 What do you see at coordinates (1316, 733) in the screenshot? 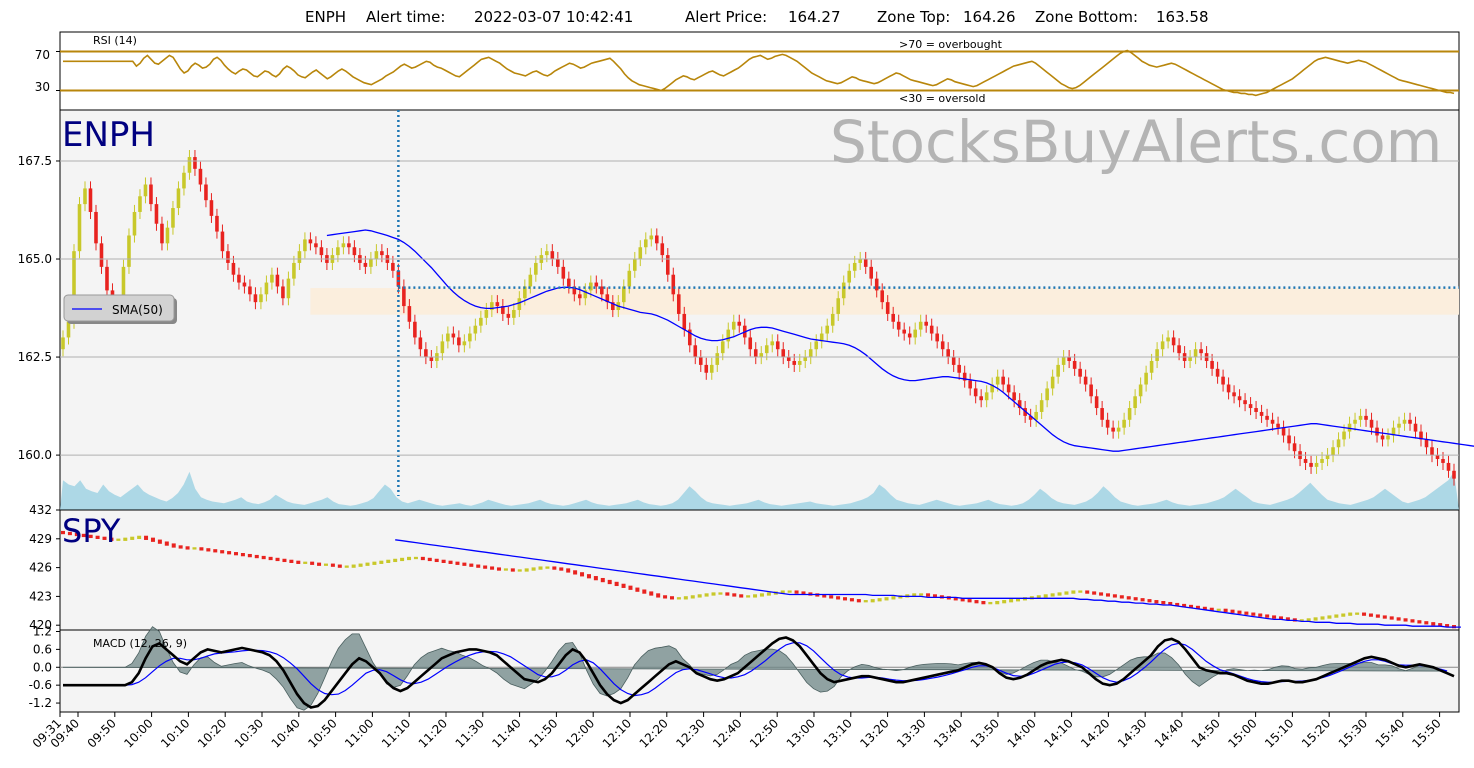
I see `x-tick-label: 15:20` at bounding box center [1316, 733].